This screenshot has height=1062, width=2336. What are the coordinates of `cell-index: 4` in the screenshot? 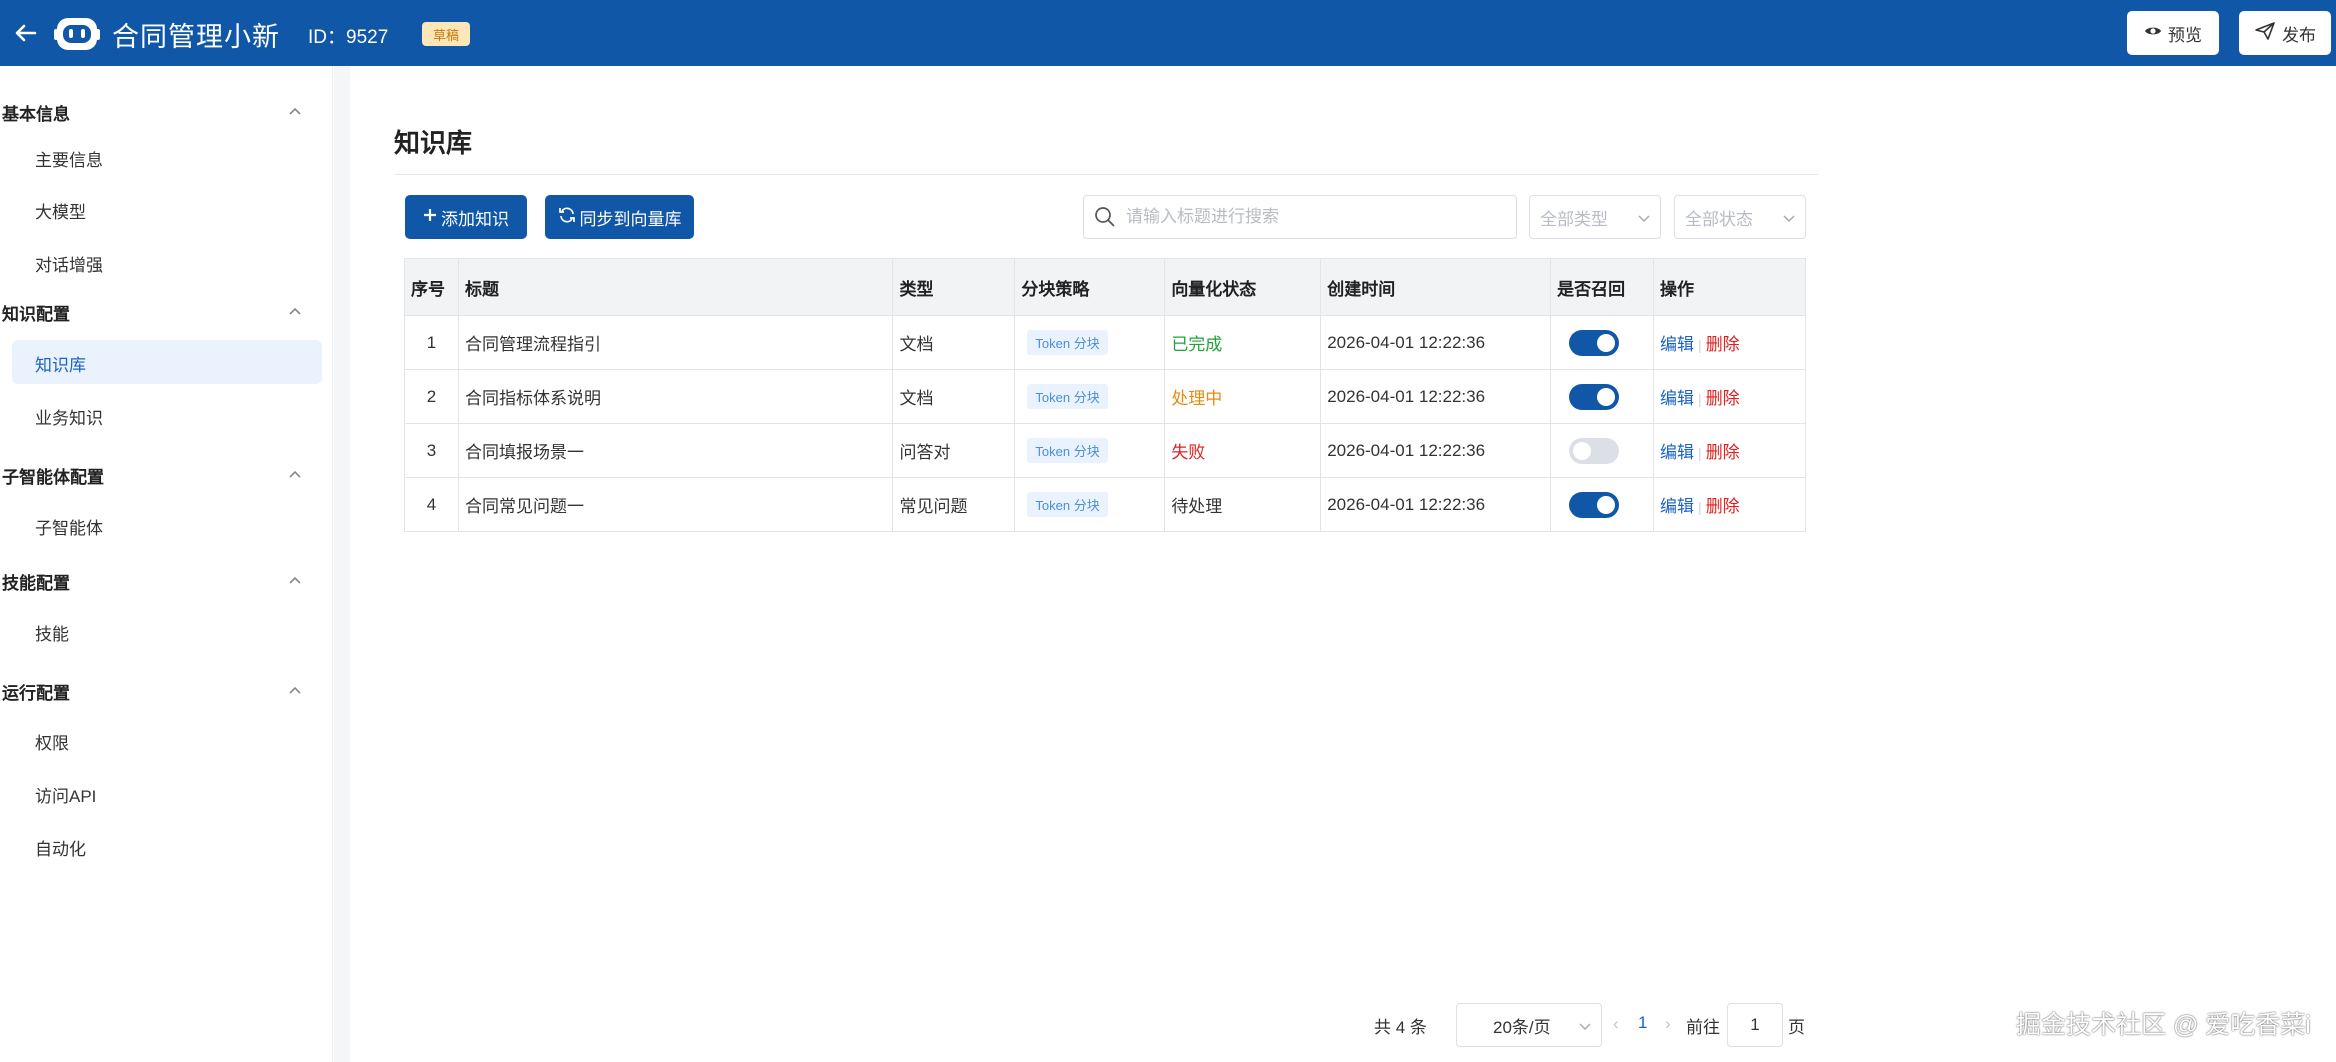 It's located at (431, 504).